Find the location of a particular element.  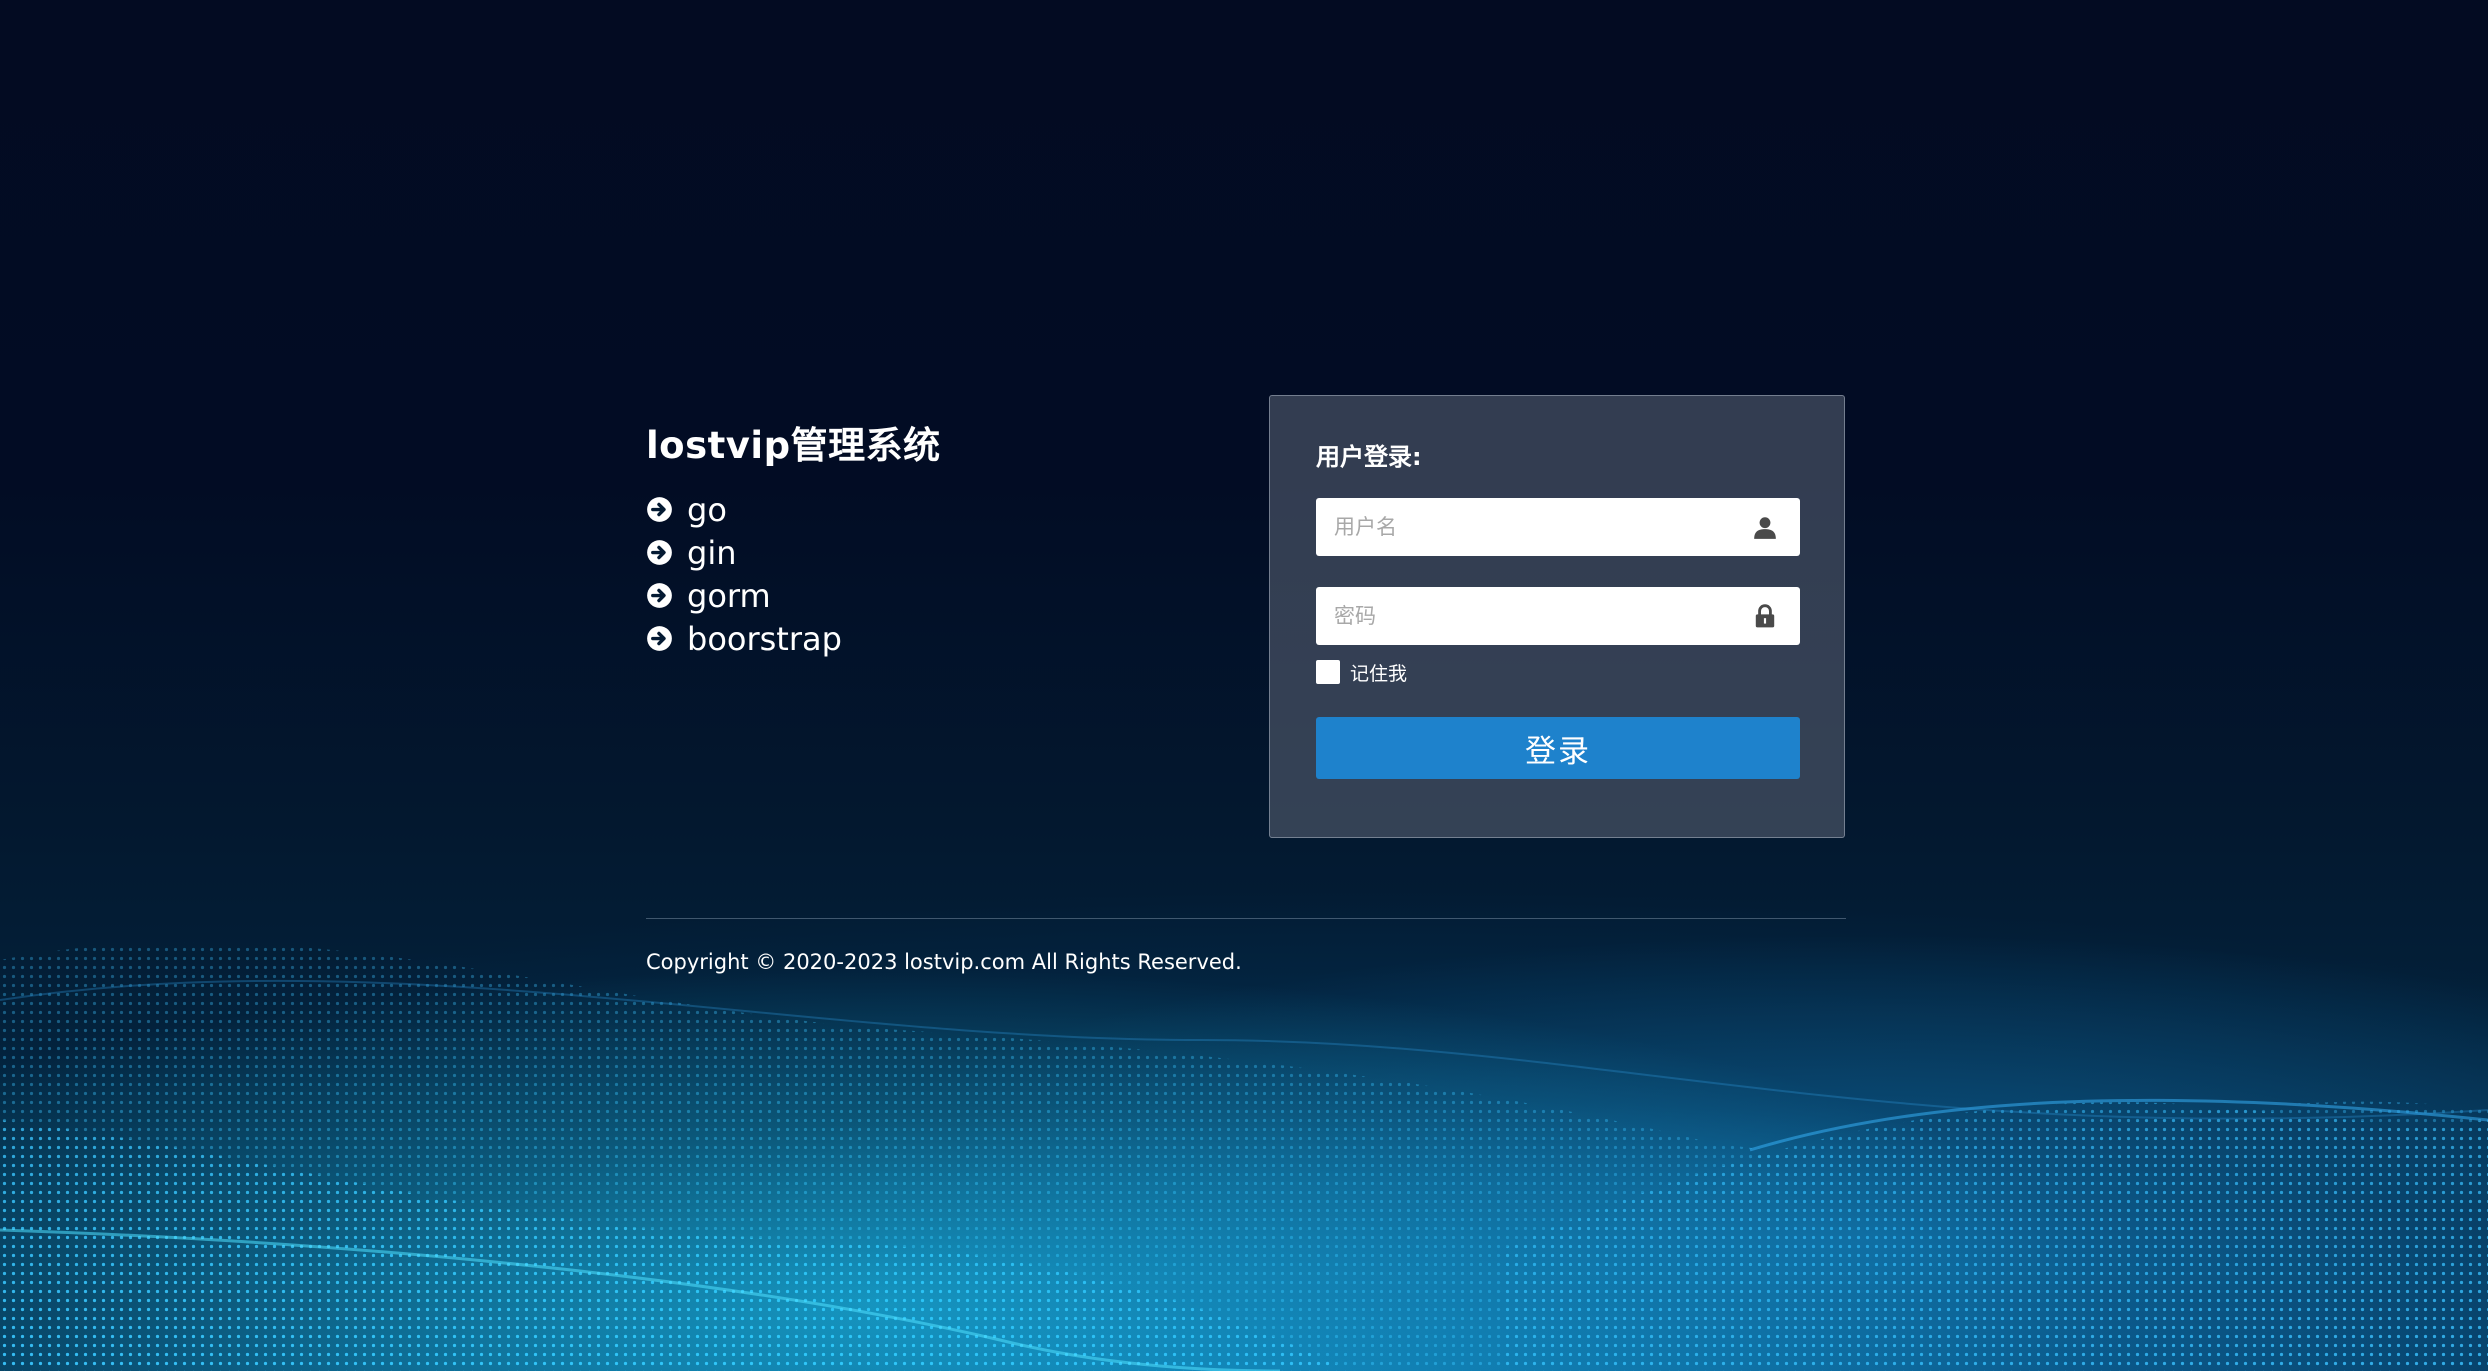

password-input is located at coordinates (1558, 616).